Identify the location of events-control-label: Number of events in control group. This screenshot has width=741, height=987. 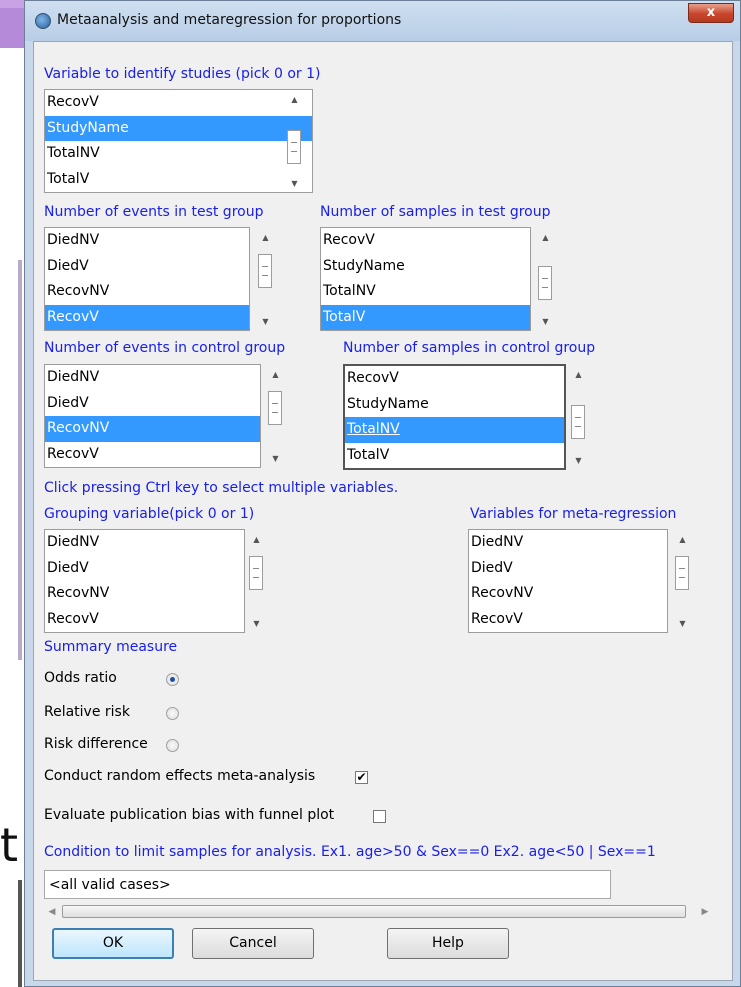
(165, 348).